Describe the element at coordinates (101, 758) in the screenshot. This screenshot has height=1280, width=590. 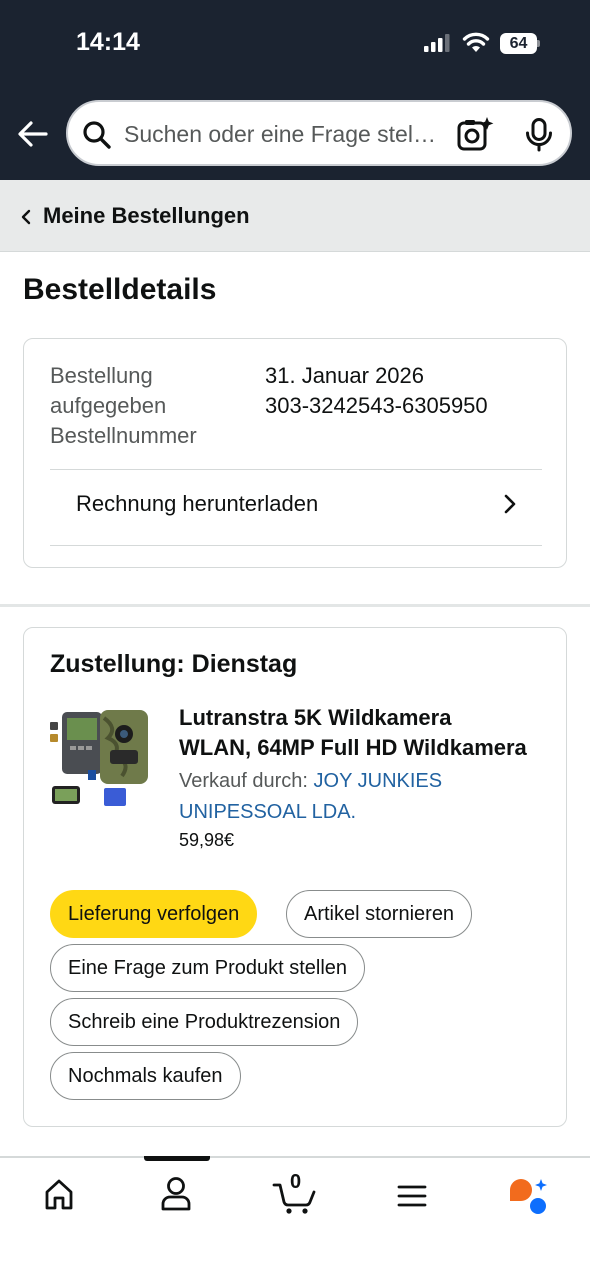
I see `product-image` at that location.